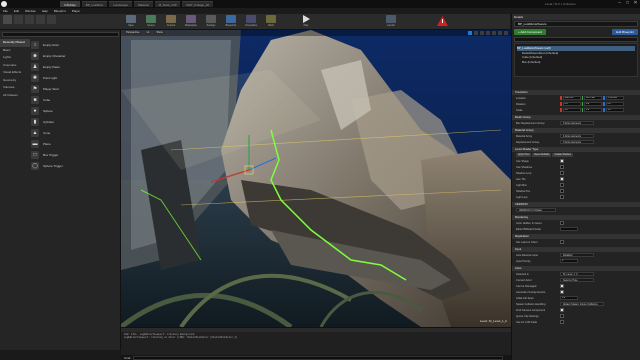  What do you see at coordinates (133, 33) in the screenshot?
I see `perspective-dropdown: Perspective` at bounding box center [133, 33].